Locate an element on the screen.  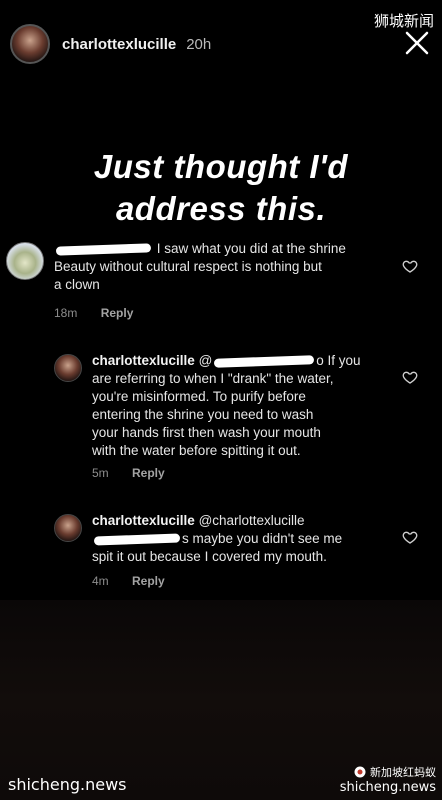
mention-prefix: @ is located at coordinates (205, 360).